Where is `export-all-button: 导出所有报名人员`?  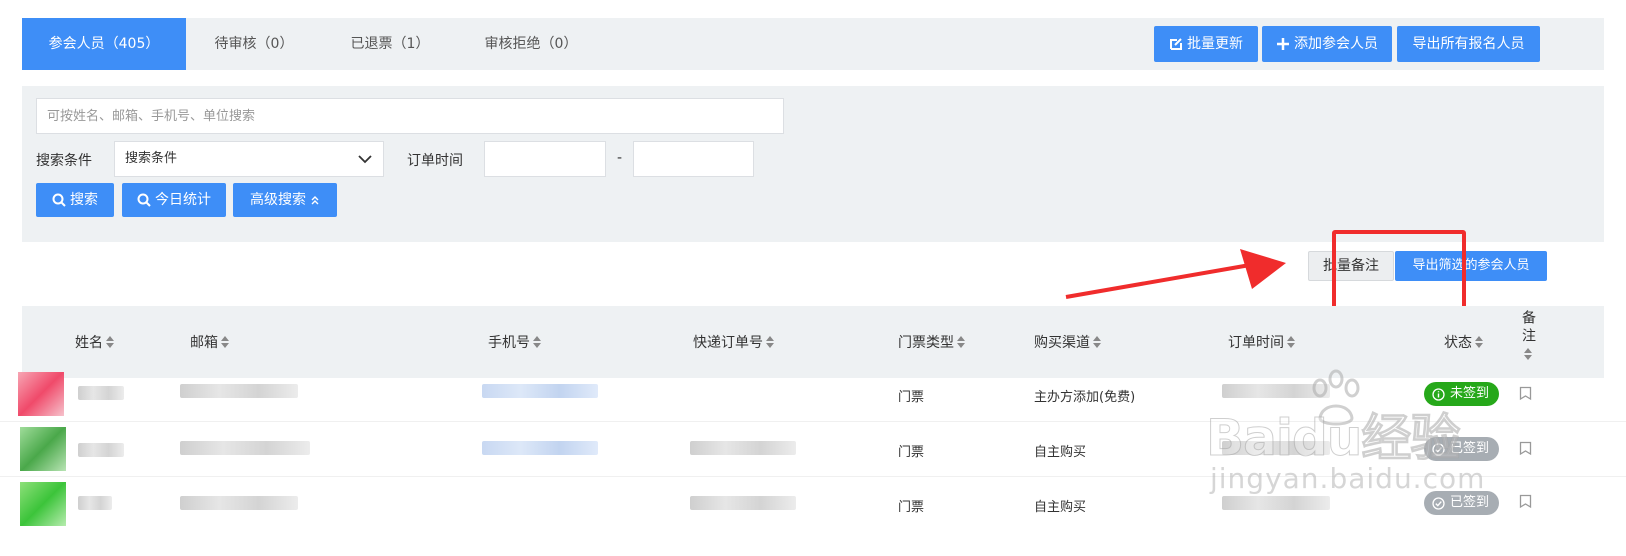
export-all-button: 导出所有报名人员 is located at coordinates (1468, 44).